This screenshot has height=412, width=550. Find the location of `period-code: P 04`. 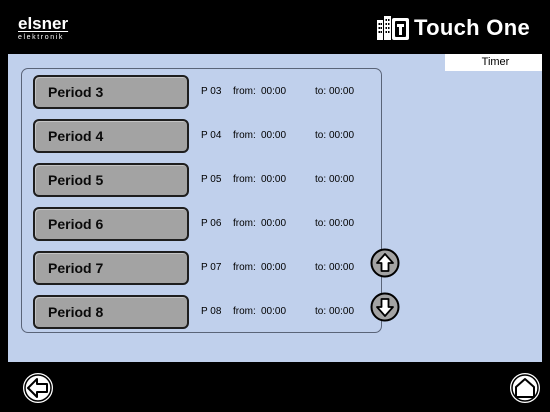

period-code: P 04 is located at coordinates (211, 135).